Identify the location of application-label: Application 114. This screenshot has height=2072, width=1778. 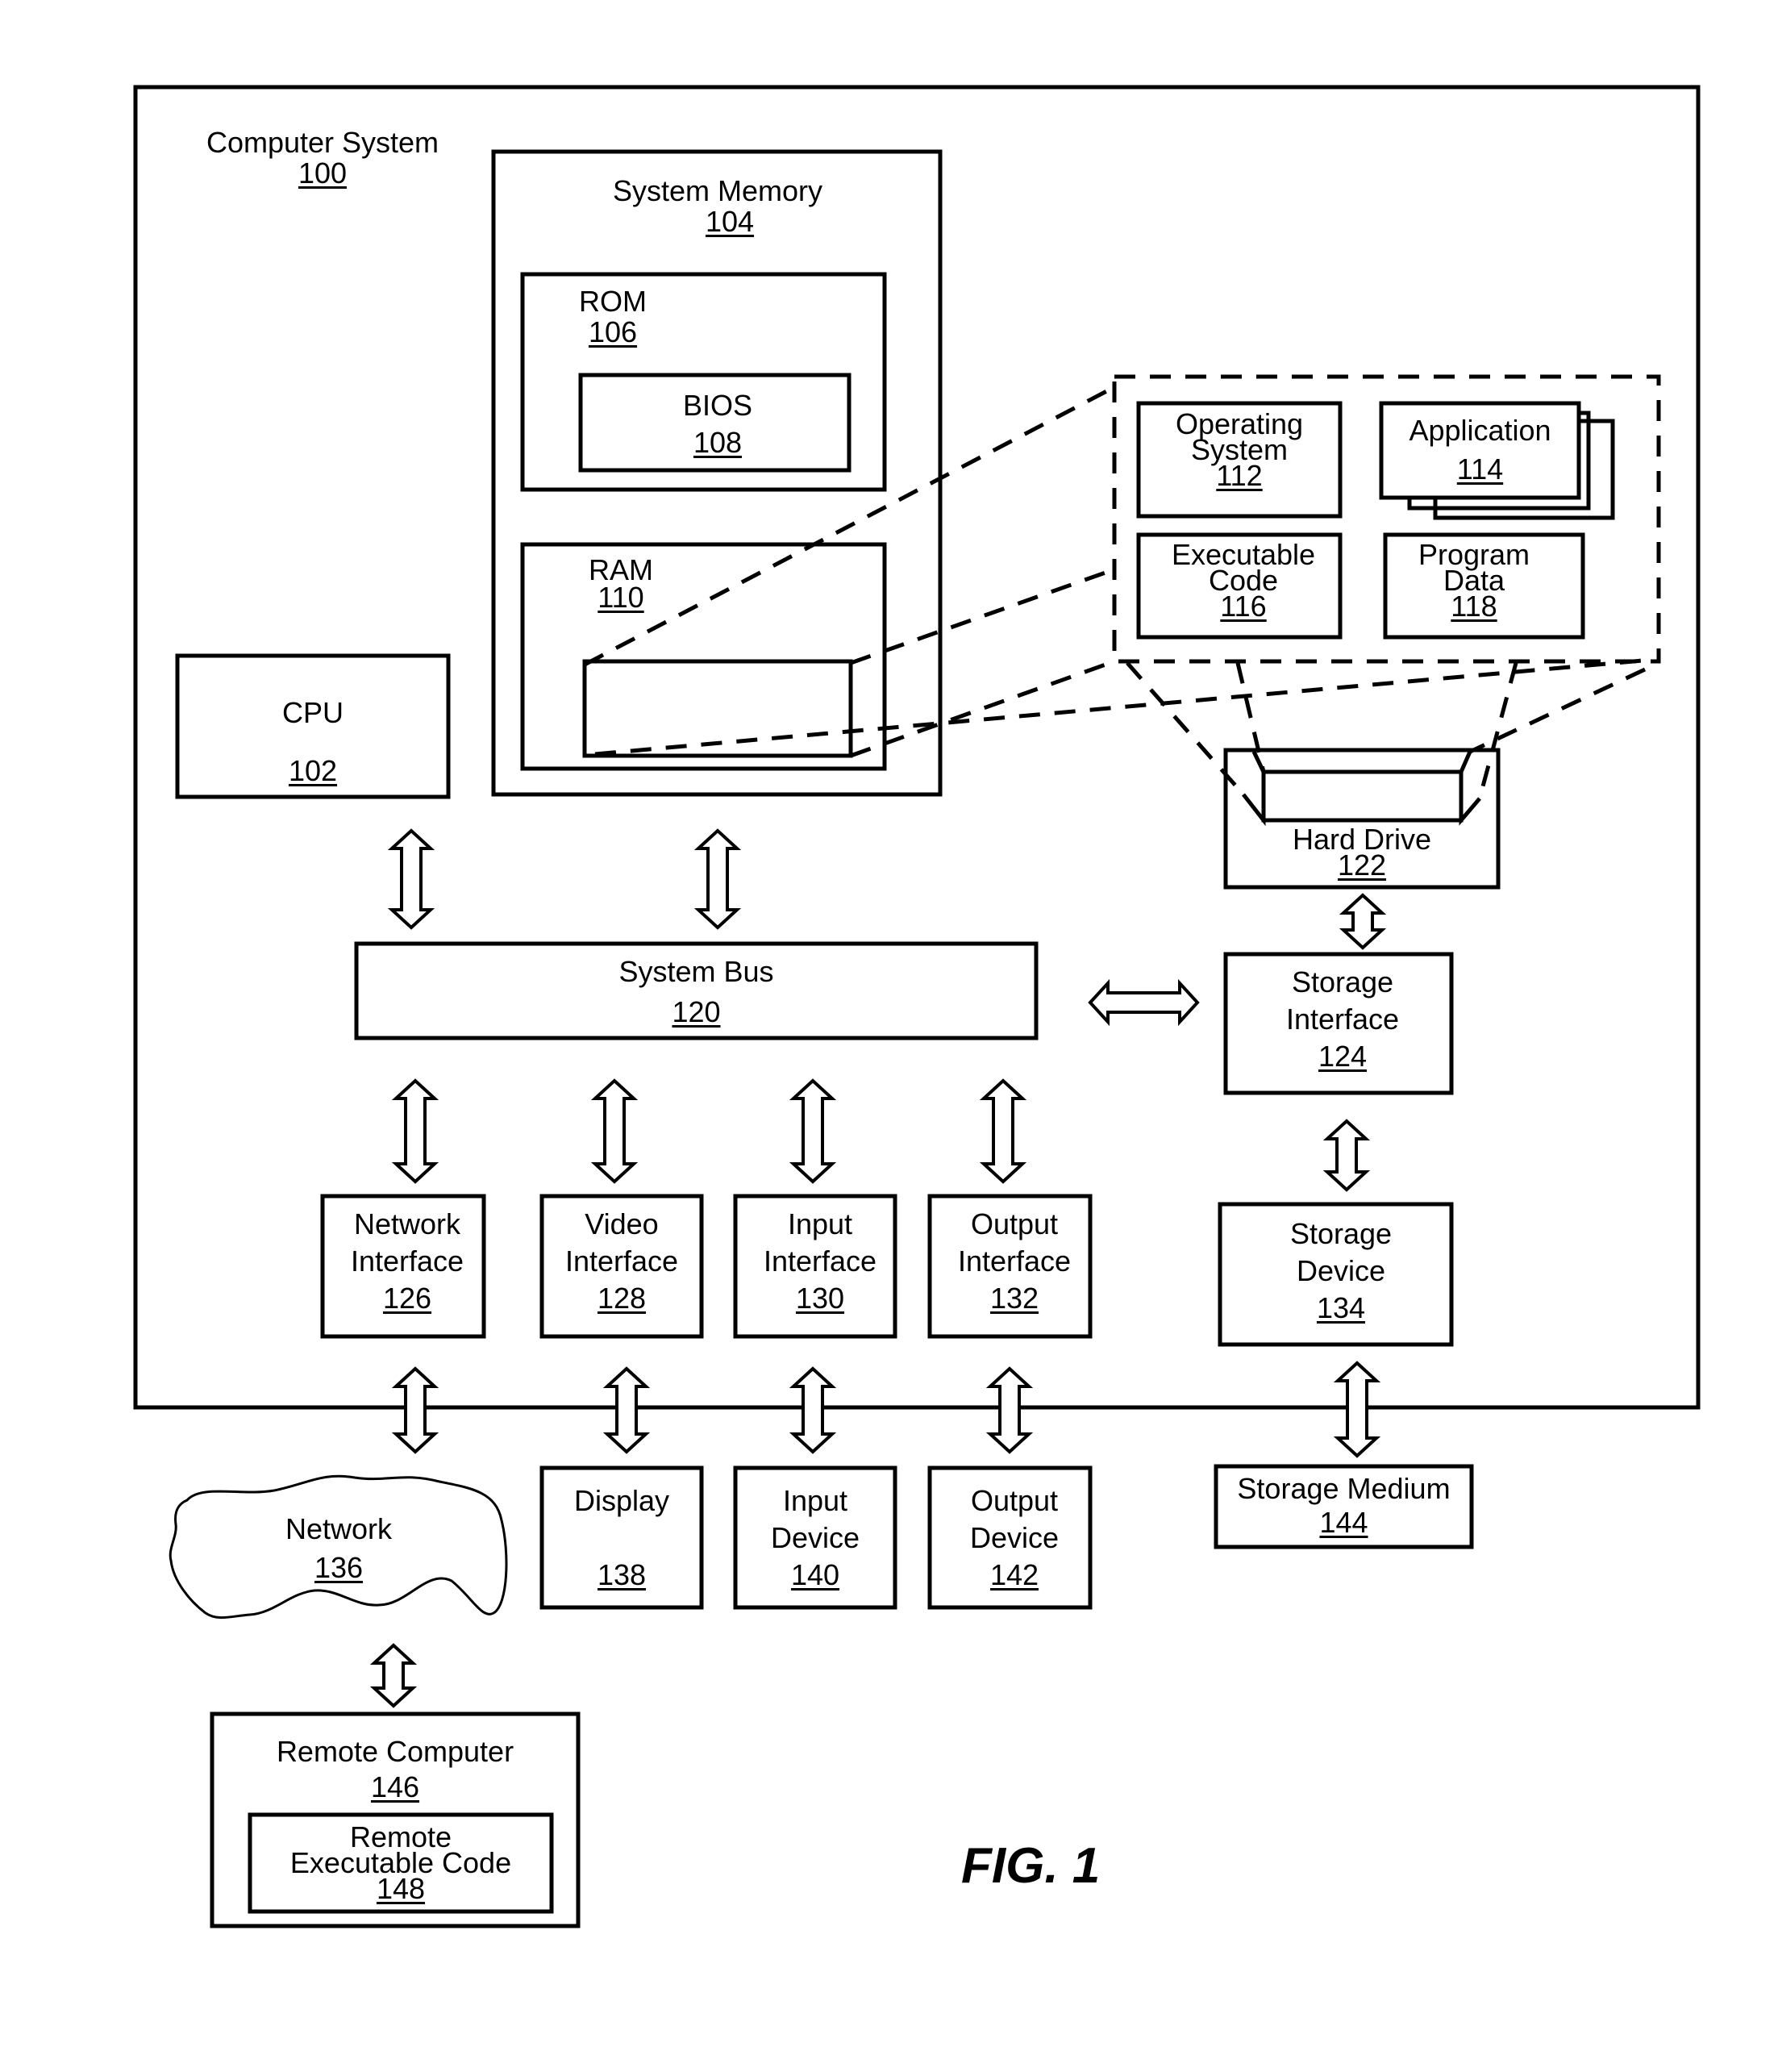
(1480, 450).